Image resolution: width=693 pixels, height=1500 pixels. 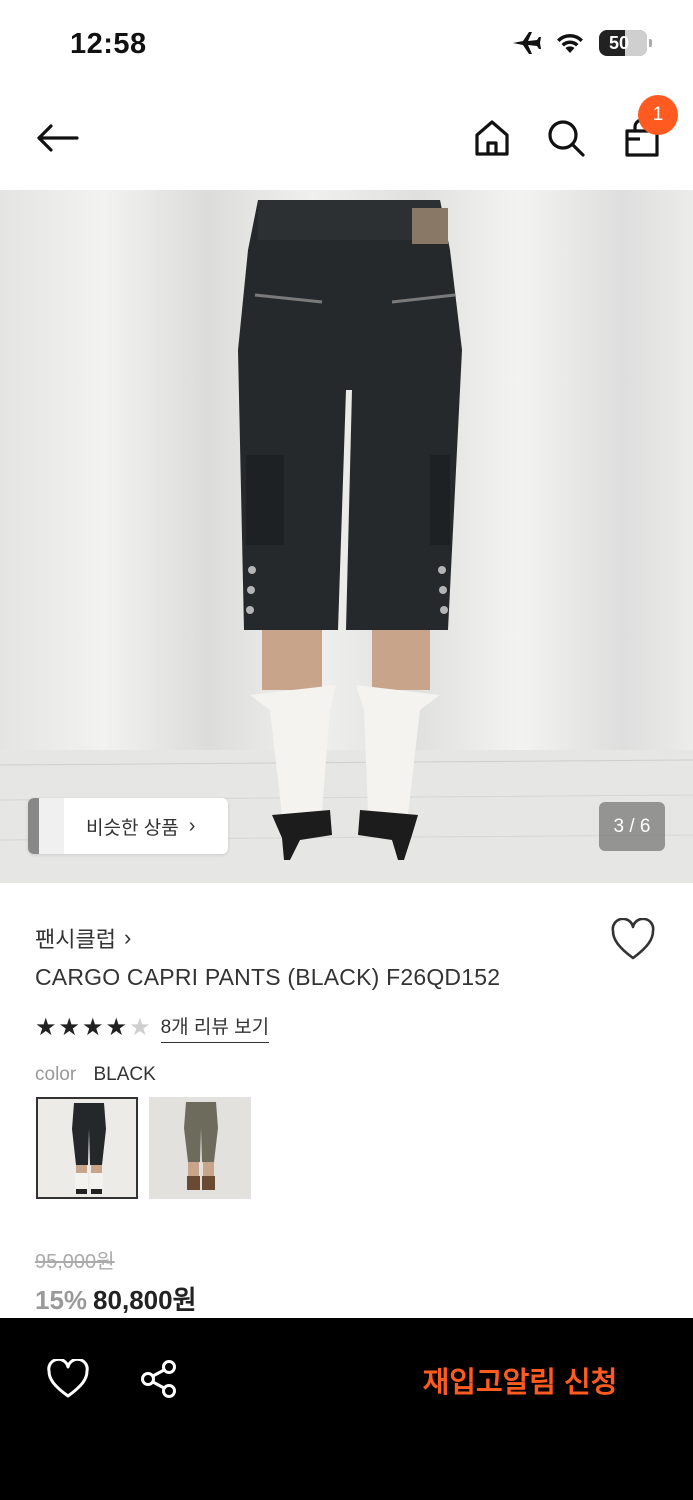 I want to click on status-time: 12:58, so click(x=108, y=44).